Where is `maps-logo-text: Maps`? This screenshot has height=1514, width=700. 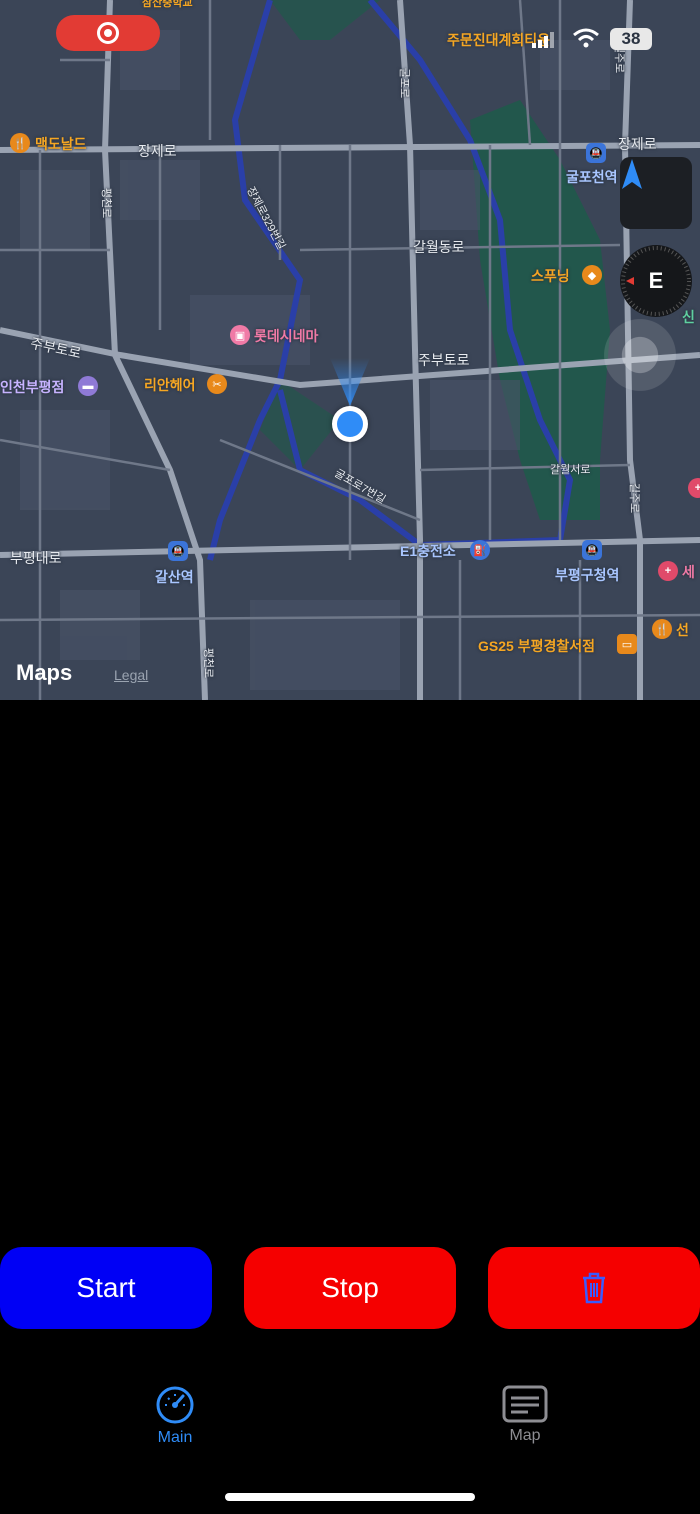 maps-logo-text: Maps is located at coordinates (44, 672).